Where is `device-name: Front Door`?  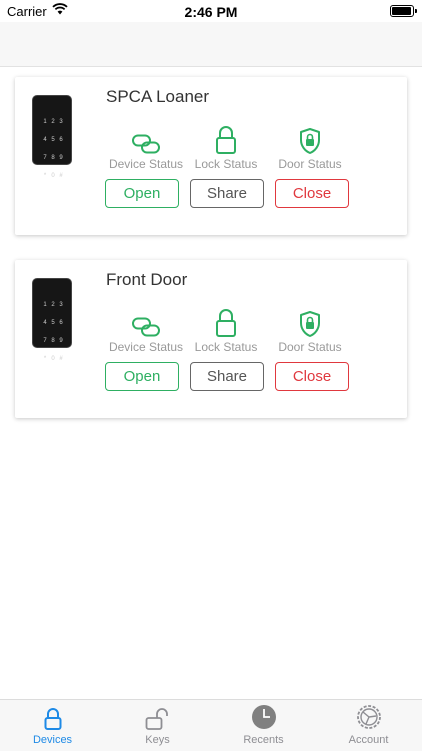
device-name: Front Door is located at coordinates (147, 279).